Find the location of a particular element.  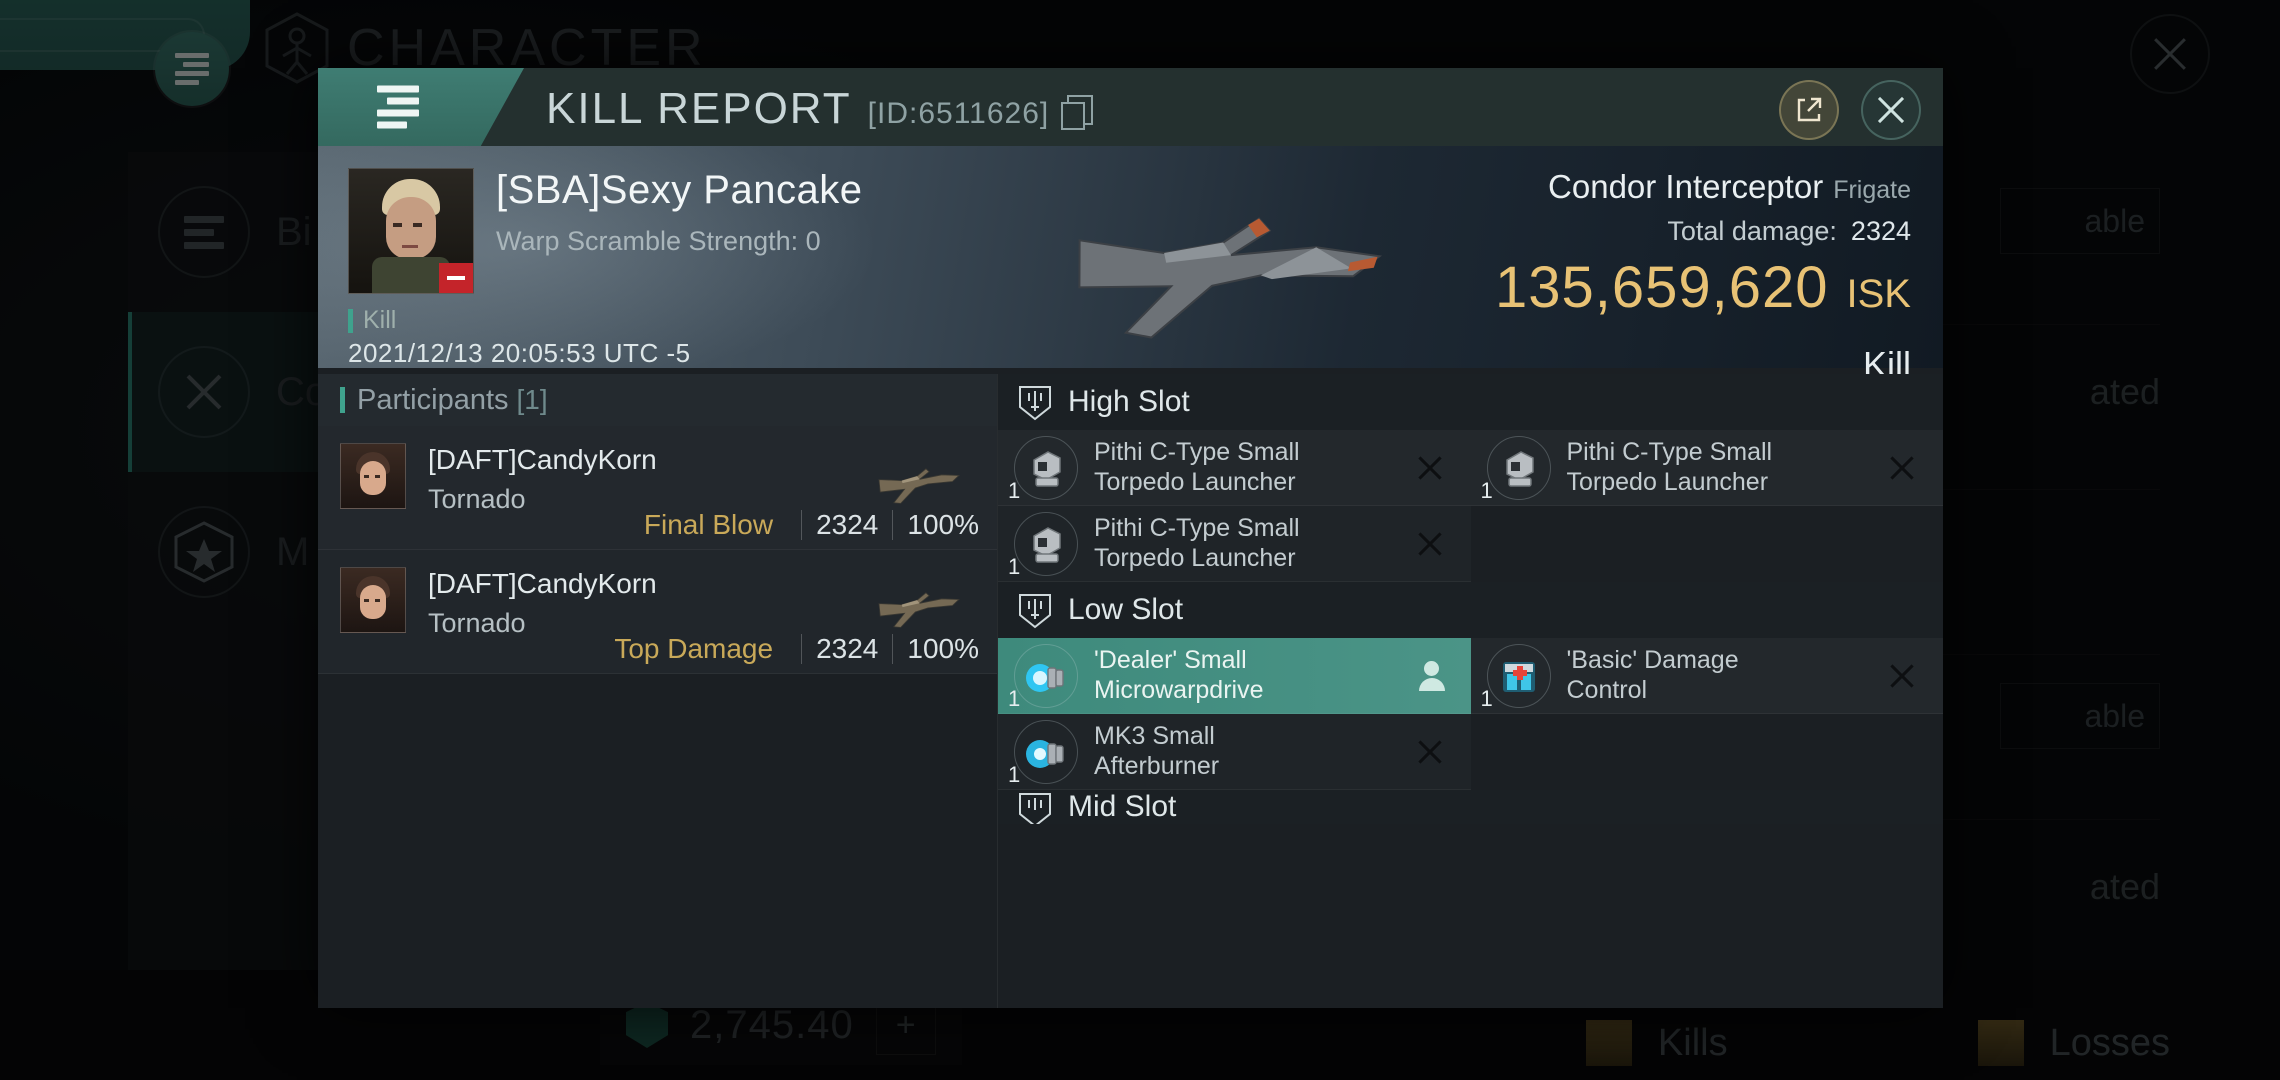

total-damage: Total damage: 2324 is located at coordinates (1789, 231).